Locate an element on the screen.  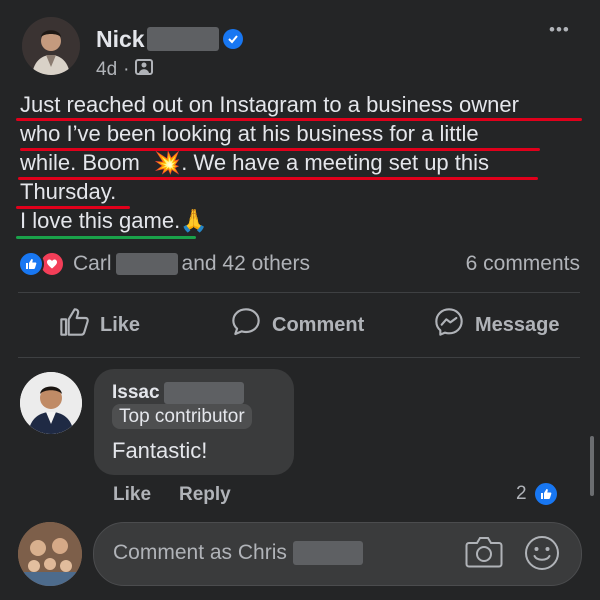
redacted-surname is located at coordinates (182, 39).